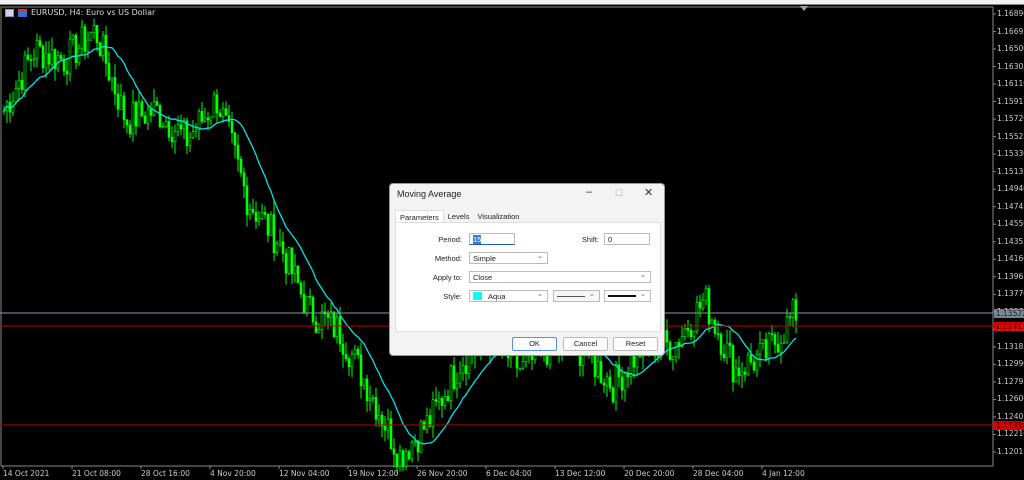 The image size is (1024, 480). What do you see at coordinates (1010, 154) in the screenshot?
I see `price-tick-label: 1.15330` at bounding box center [1010, 154].